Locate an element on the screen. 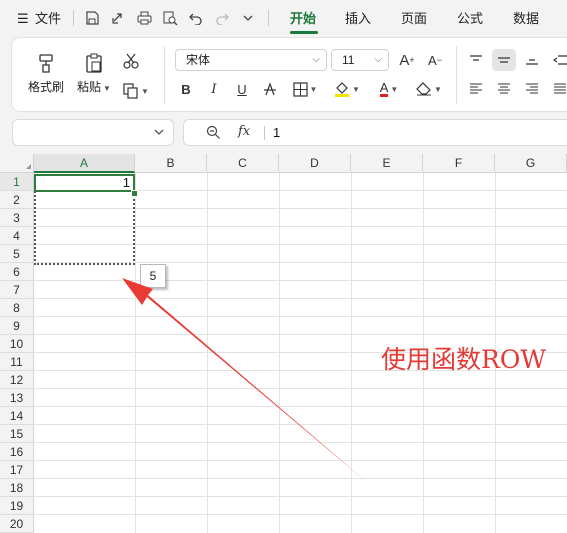 This screenshot has width=567, height=533. align-center-icon is located at coordinates (504, 89).